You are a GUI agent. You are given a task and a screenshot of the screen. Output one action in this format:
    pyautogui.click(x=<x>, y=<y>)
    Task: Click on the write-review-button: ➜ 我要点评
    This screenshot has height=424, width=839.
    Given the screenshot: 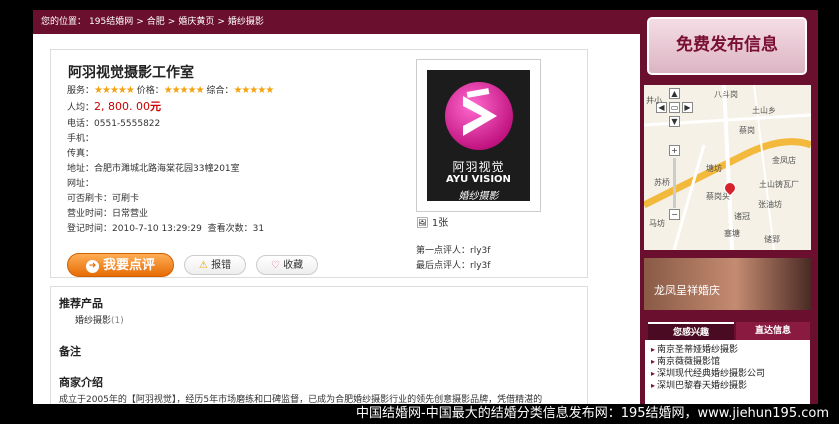 What is the action you would take?
    pyautogui.click(x=120, y=265)
    